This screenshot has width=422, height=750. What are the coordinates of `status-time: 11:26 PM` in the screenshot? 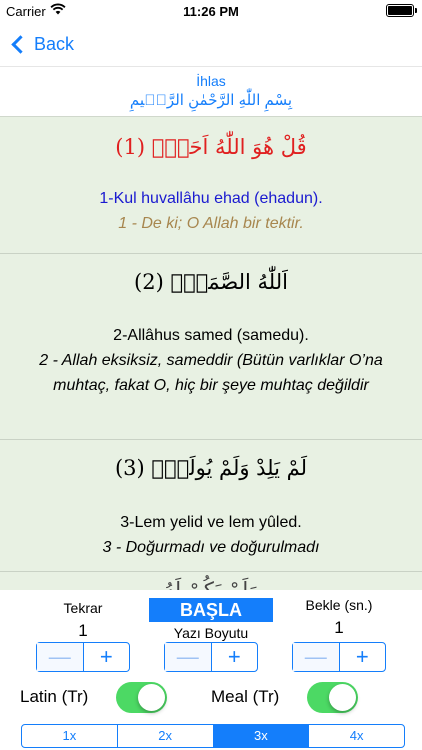 It's located at (211, 11).